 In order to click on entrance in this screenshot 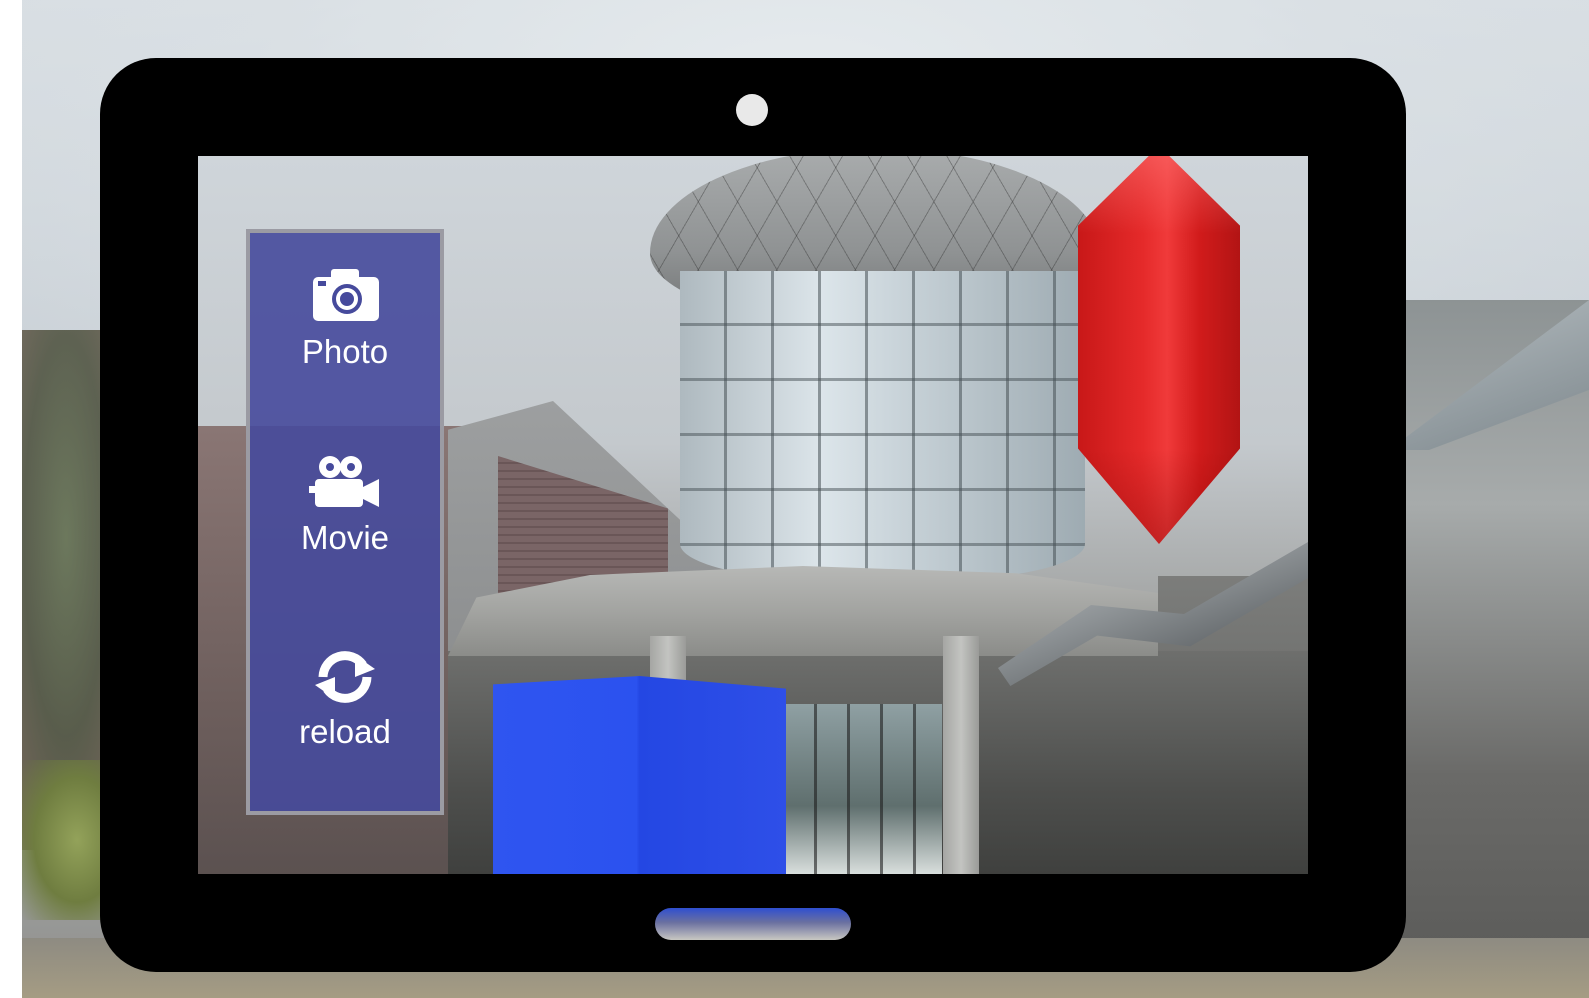, I will do `click(863, 789)`.